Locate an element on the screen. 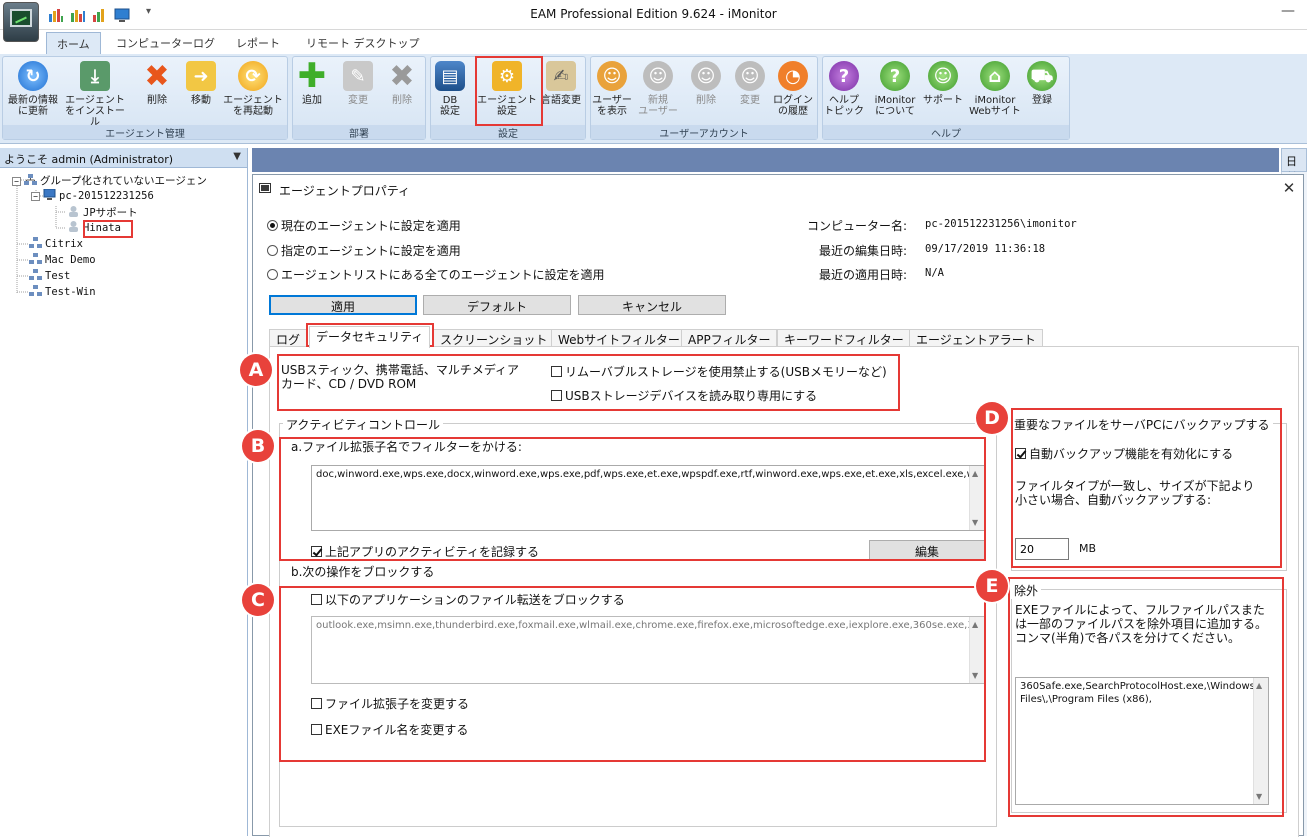 Image resolution: width=1307 pixels, height=837 pixels. restart-agent-button: ⟳ エージェント を再起動 is located at coordinates (253, 92).